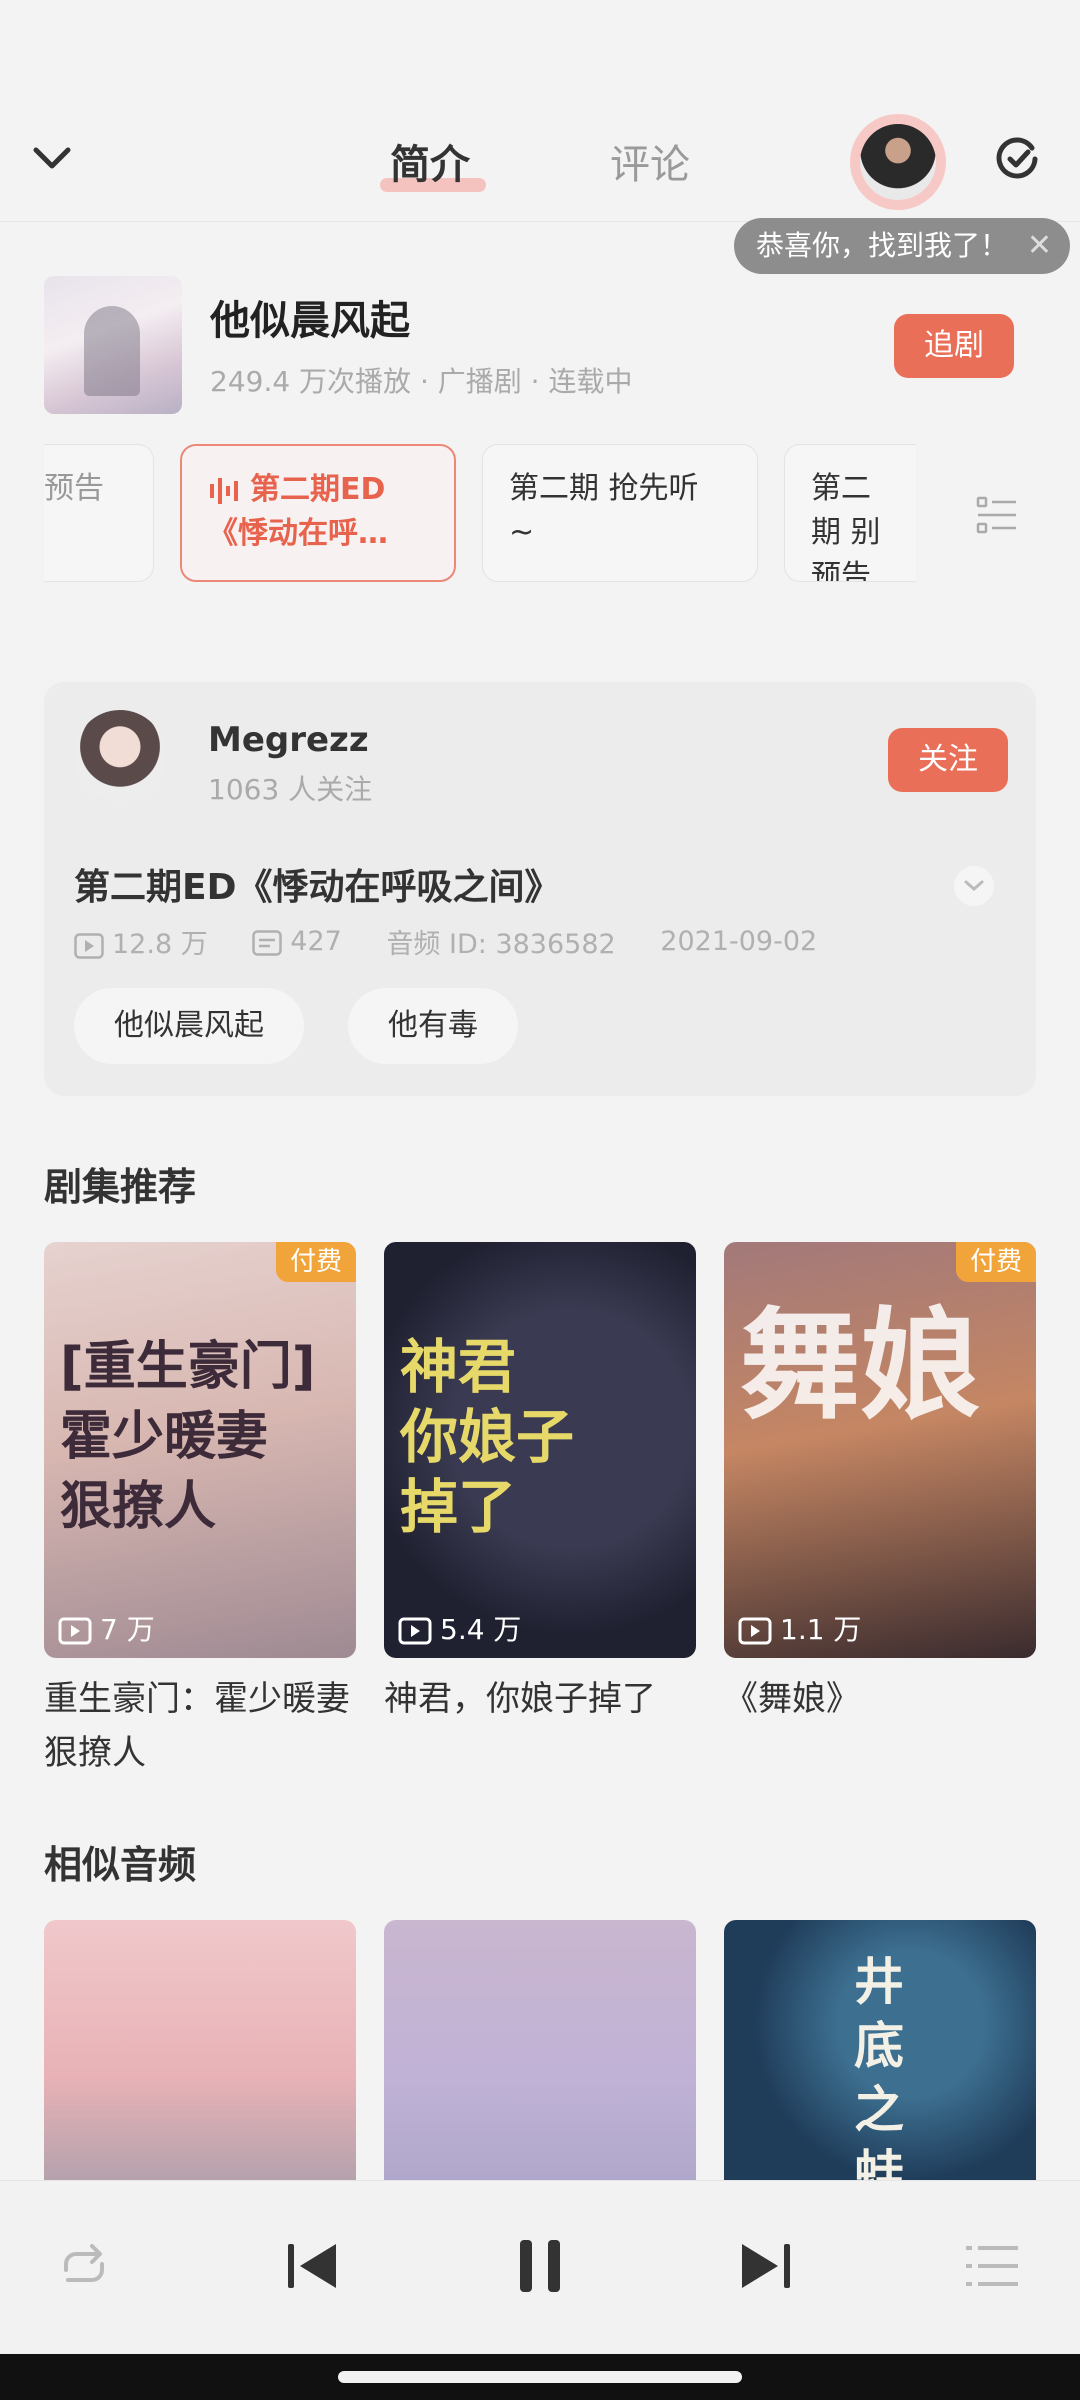 This screenshot has height=2400, width=1080. Describe the element at coordinates (1039, 246) in the screenshot. I see `close-icon: ✕` at that location.